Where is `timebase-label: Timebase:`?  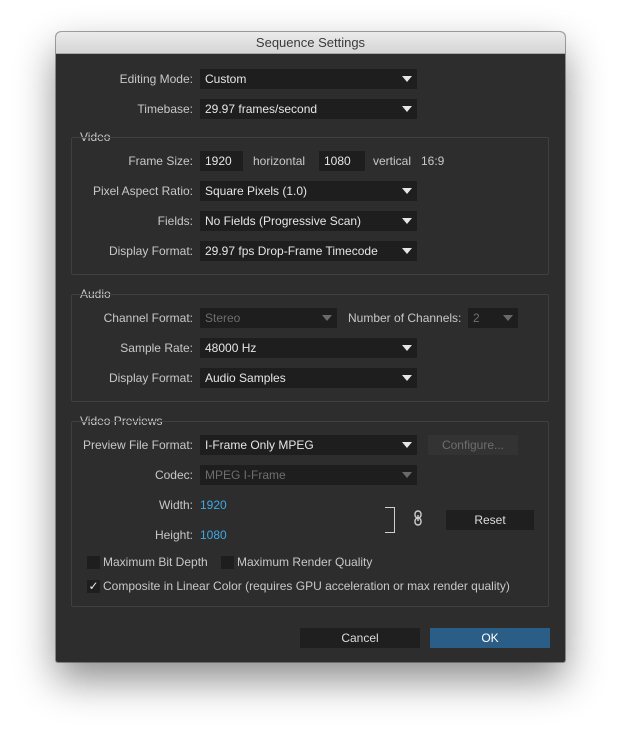
timebase-label: Timebase: is located at coordinates (165, 109).